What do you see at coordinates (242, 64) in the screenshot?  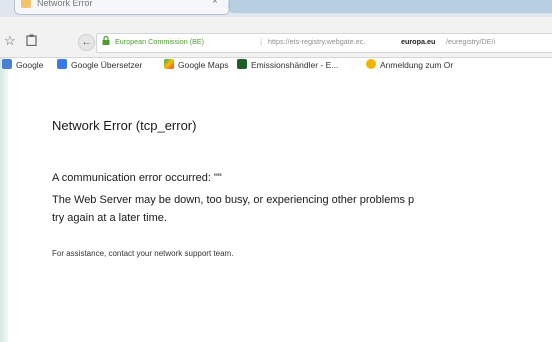 I see `folder-icon` at bounding box center [242, 64].